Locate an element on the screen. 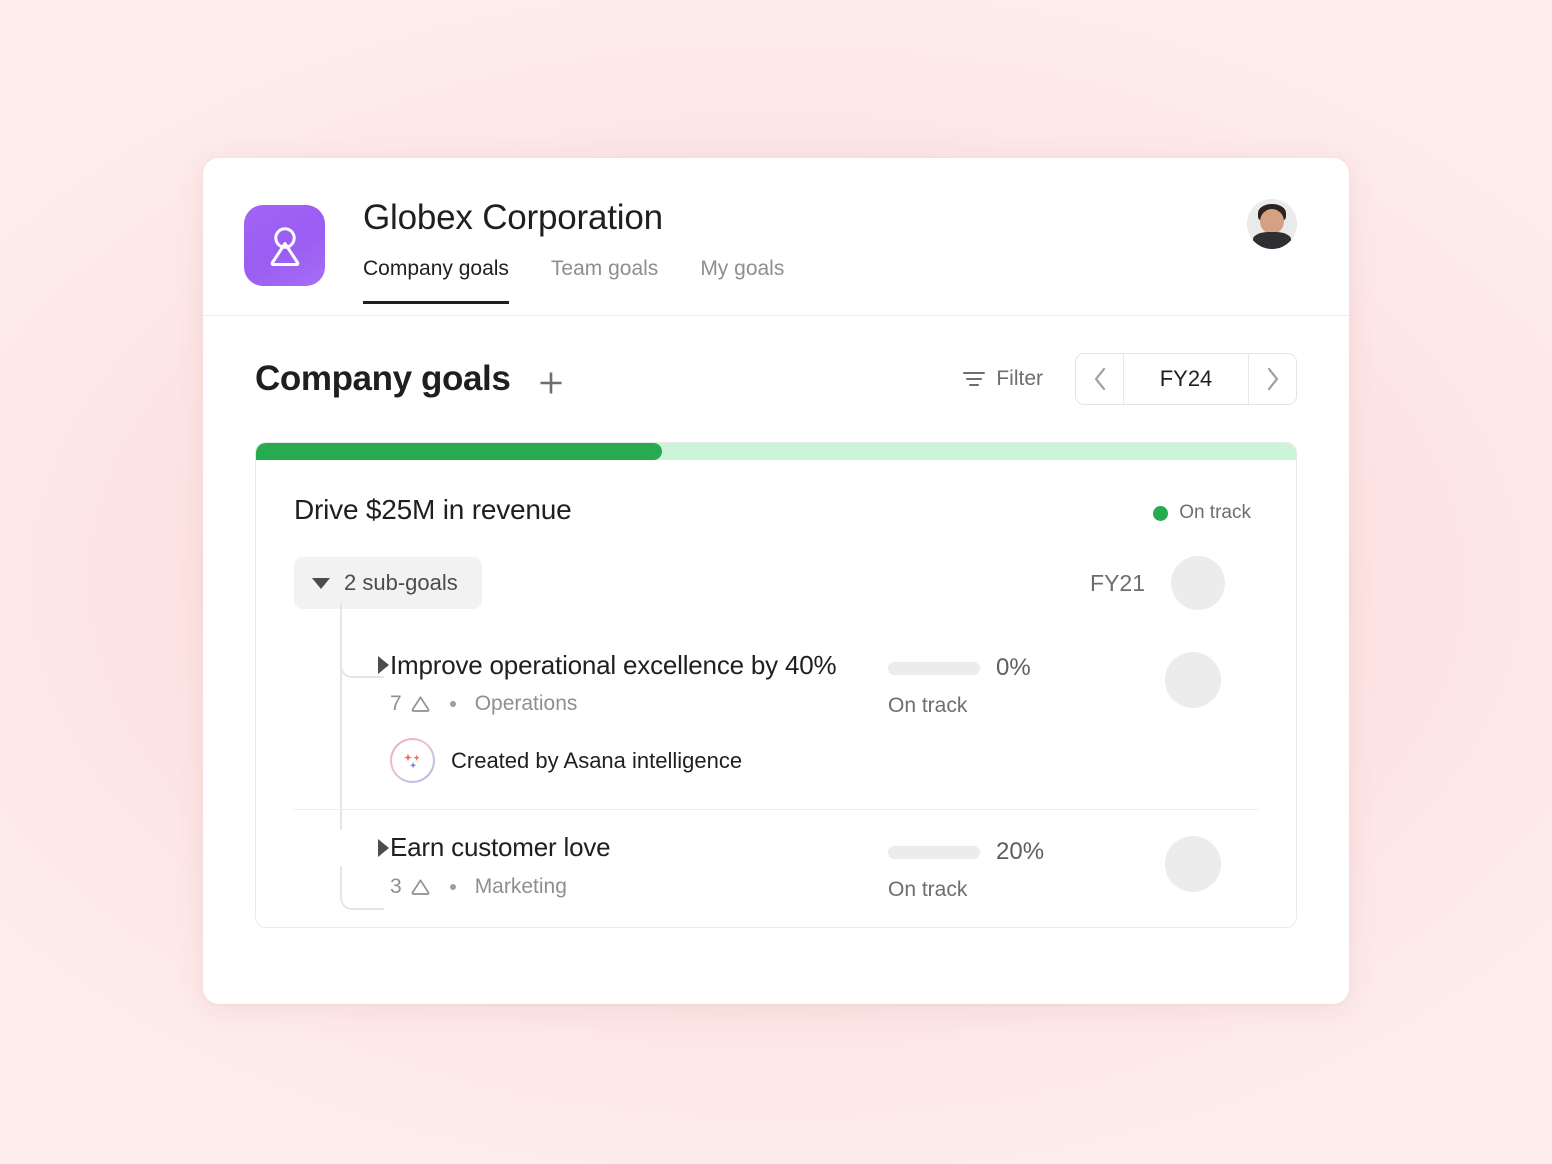  subgoal-count-value: 7 is located at coordinates (396, 704).